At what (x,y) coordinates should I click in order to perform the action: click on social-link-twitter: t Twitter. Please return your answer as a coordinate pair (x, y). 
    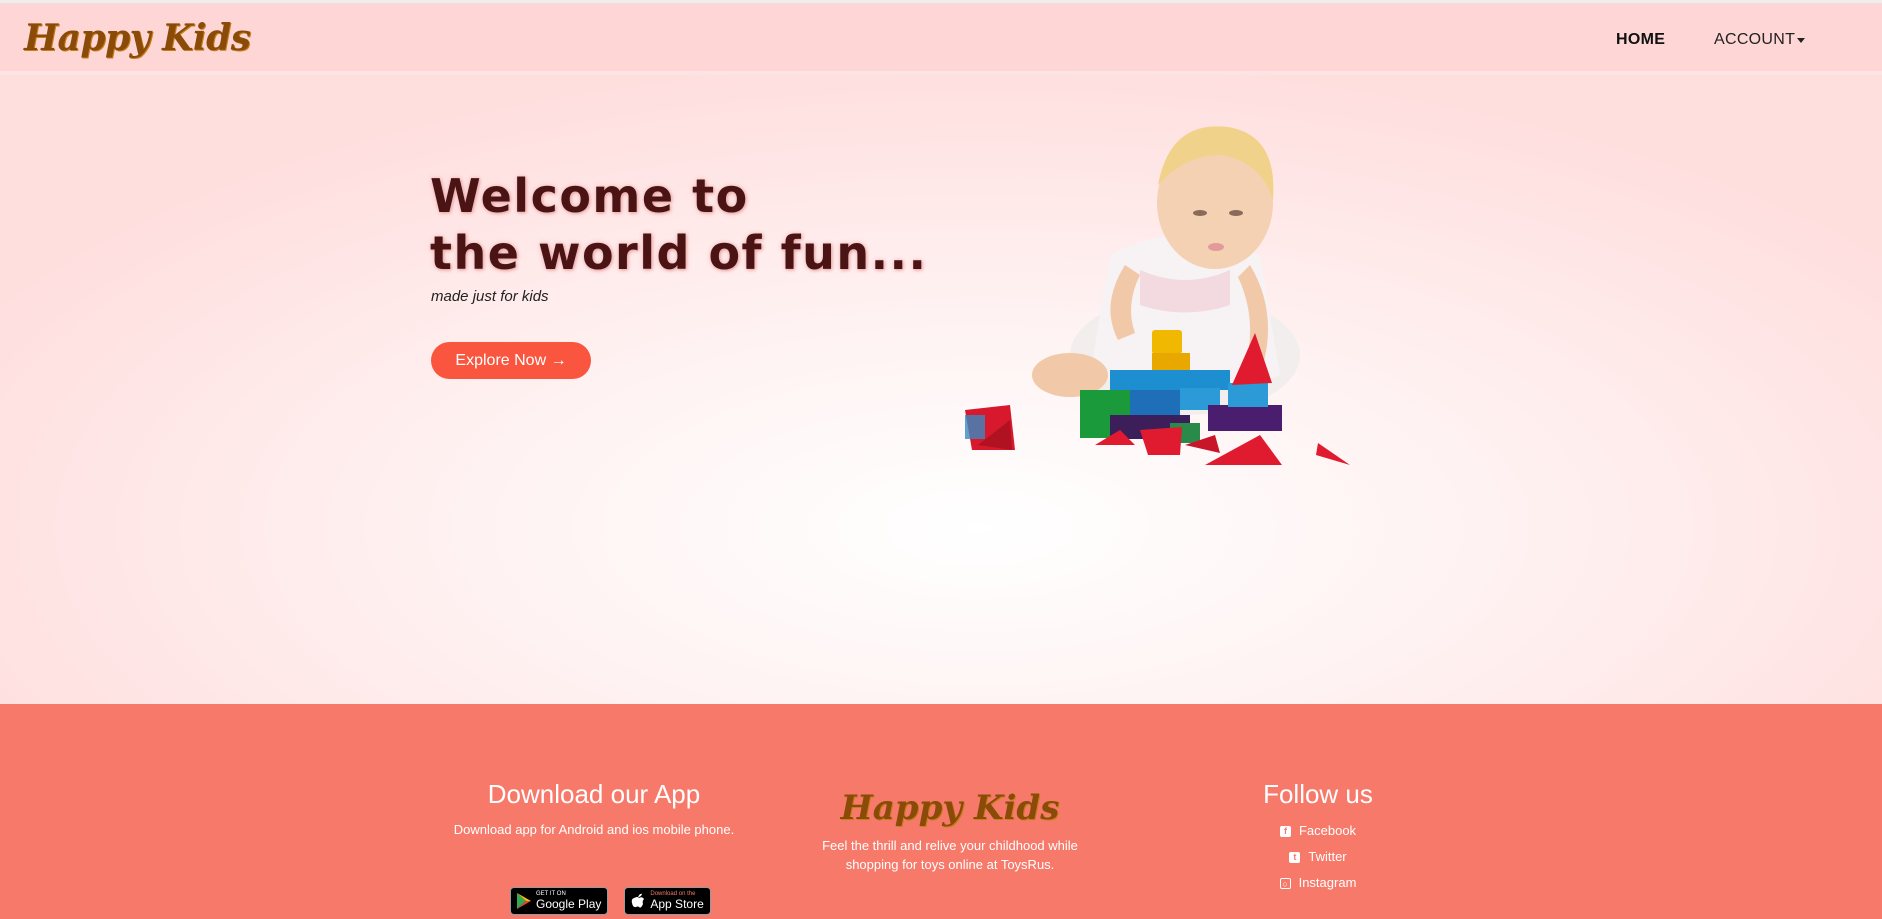
    Looking at the image, I should click on (1318, 857).